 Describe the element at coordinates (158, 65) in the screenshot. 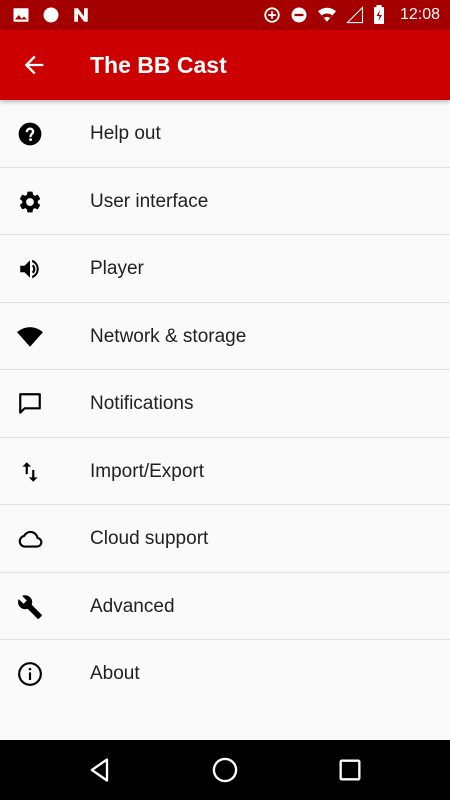

I see `page-title: The BB Cast` at that location.